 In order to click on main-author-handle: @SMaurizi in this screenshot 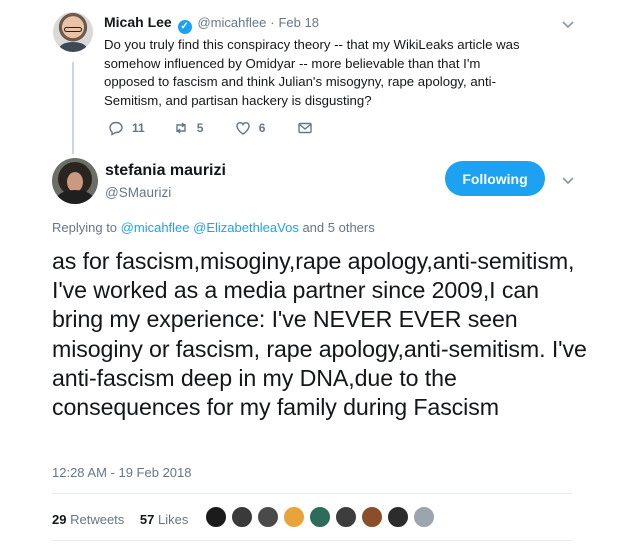, I will do `click(138, 192)`.